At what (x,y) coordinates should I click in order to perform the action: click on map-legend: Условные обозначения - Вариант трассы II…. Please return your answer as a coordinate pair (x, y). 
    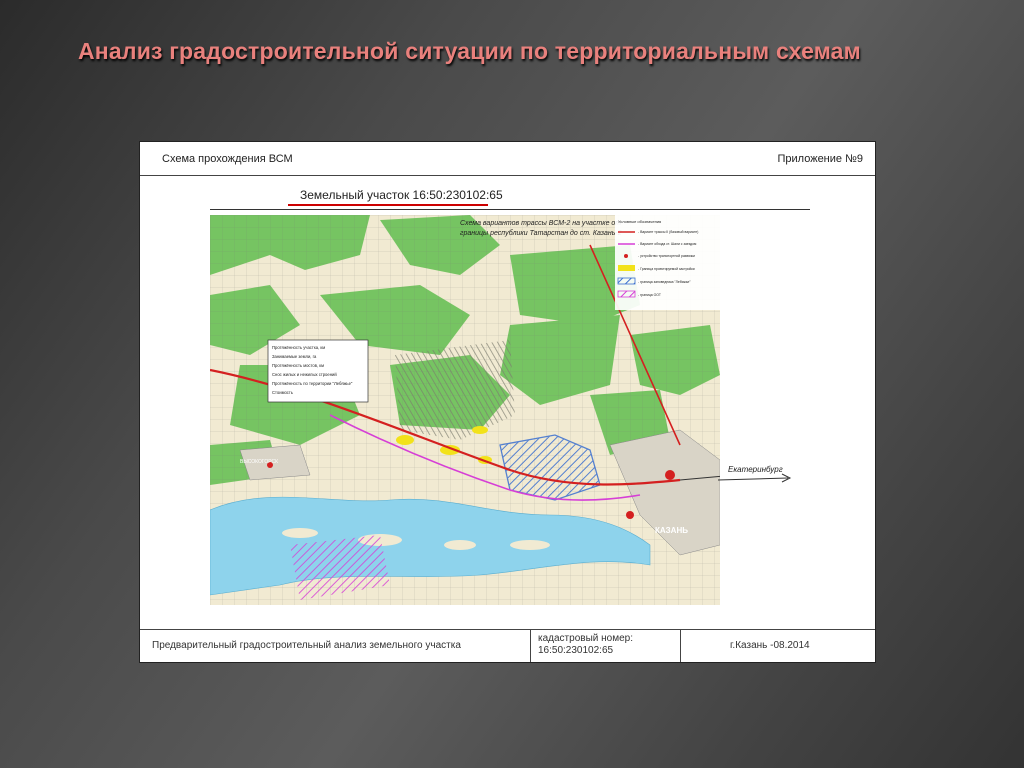
    Looking at the image, I should click on (667, 262).